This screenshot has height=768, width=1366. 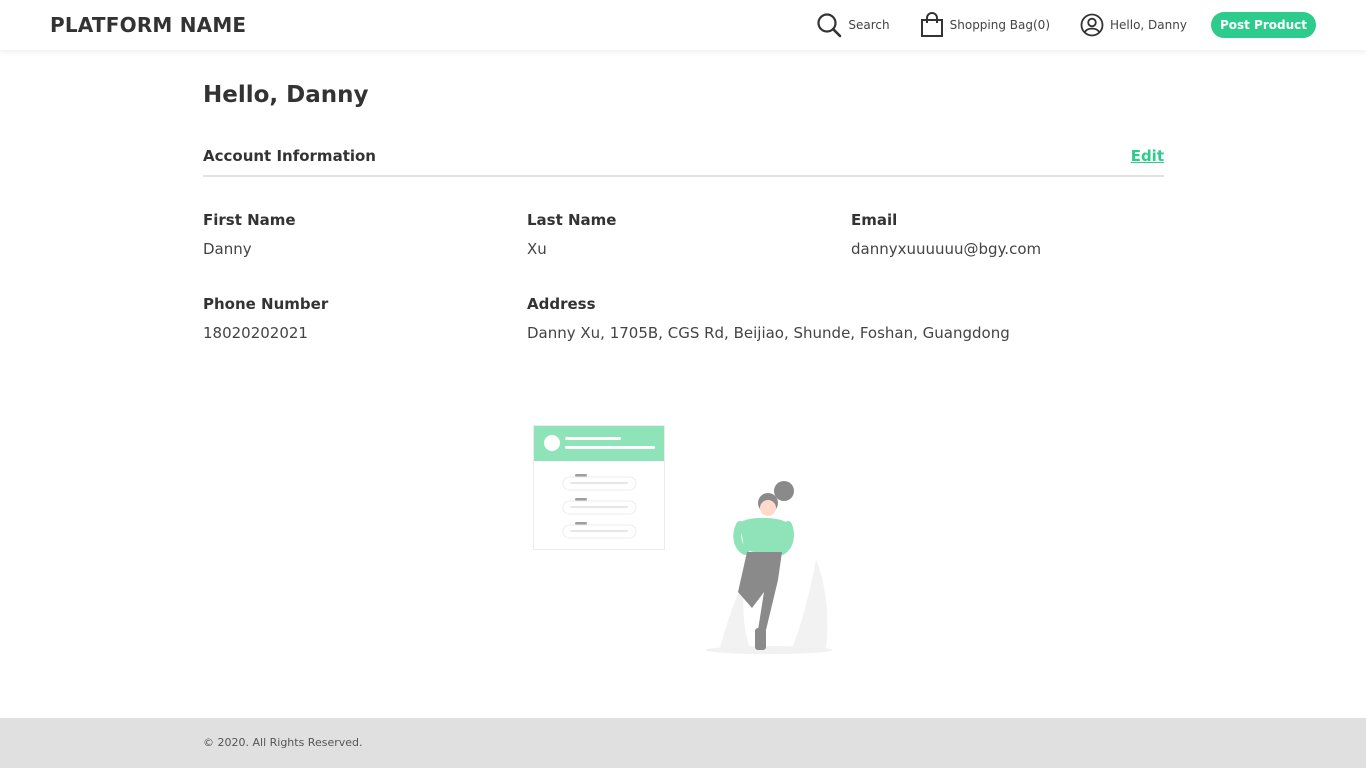 I want to click on phone-label: Phone Number, so click(x=266, y=304).